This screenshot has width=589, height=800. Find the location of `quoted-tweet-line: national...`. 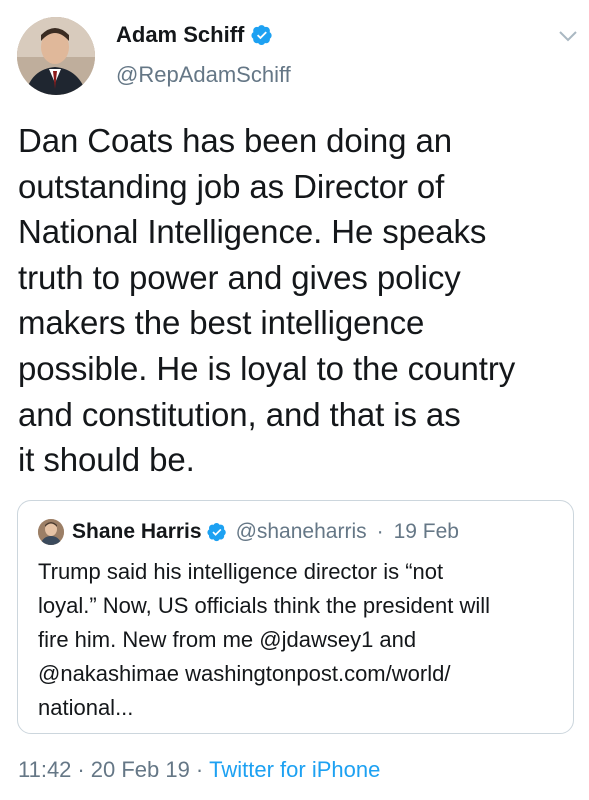

quoted-tweet-line: national... is located at coordinates (86, 707).